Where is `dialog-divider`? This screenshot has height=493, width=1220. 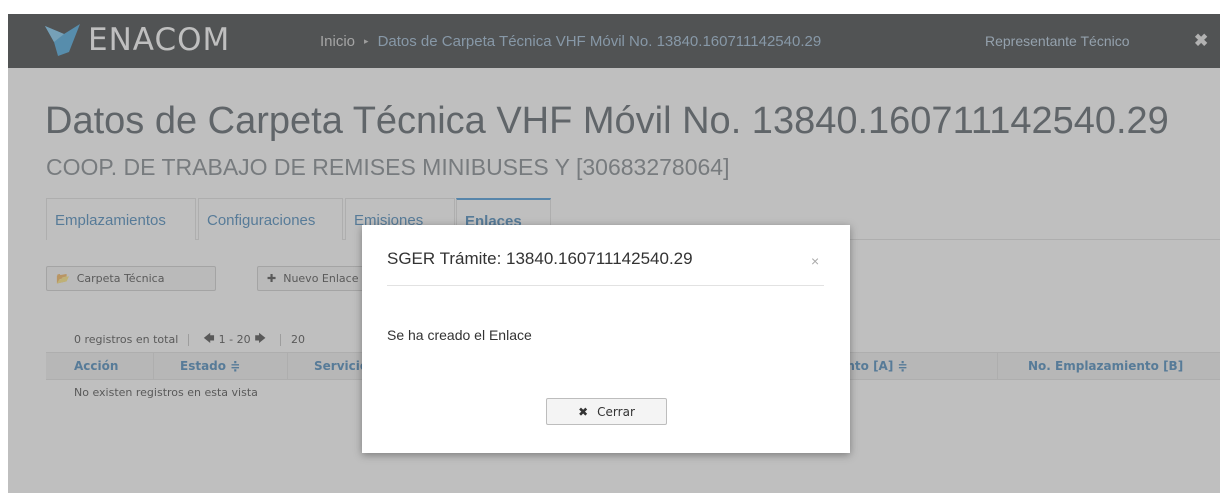 dialog-divider is located at coordinates (605, 285).